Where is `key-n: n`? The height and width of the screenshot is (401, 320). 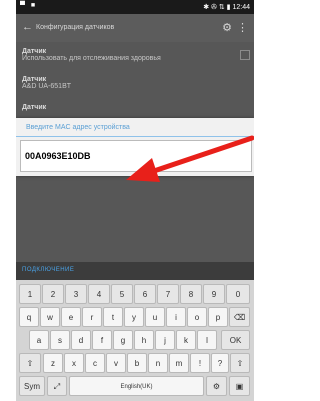 key-n: n is located at coordinates (158, 363).